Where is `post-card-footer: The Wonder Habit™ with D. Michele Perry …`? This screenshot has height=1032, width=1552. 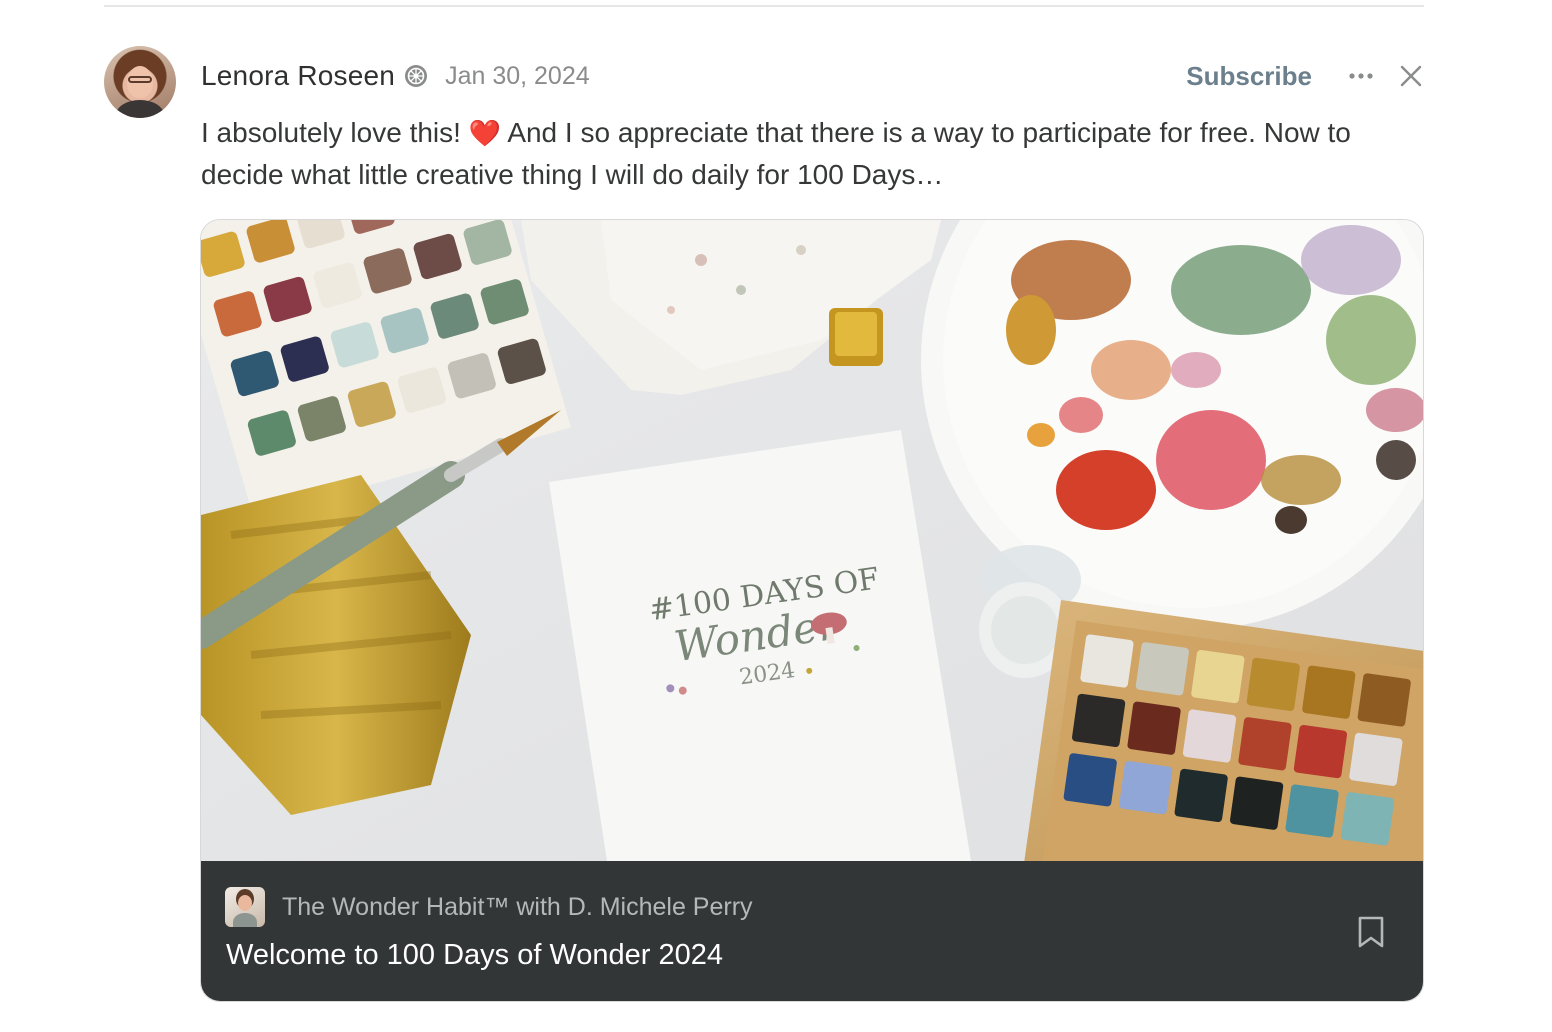
post-card-footer: The Wonder Habit™ with D. Michele Perry … is located at coordinates (812, 931).